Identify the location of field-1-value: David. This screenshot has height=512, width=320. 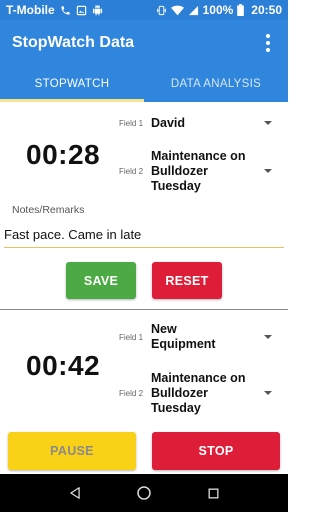
(201, 123).